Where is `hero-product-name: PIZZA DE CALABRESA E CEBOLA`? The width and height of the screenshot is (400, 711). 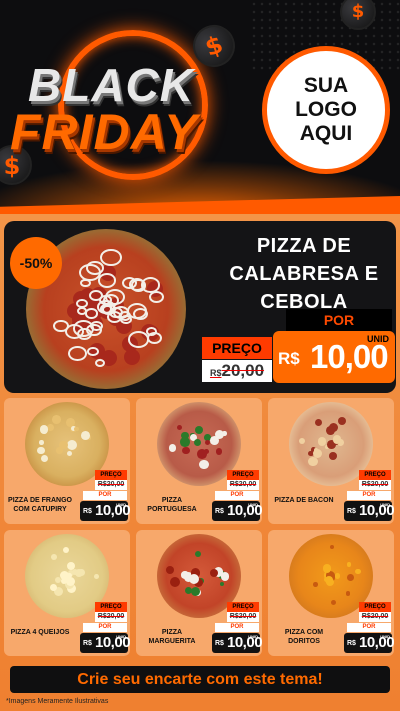
hero-product-name: PIZZA DE CALABRESA E CEBOLA is located at coordinates (304, 274).